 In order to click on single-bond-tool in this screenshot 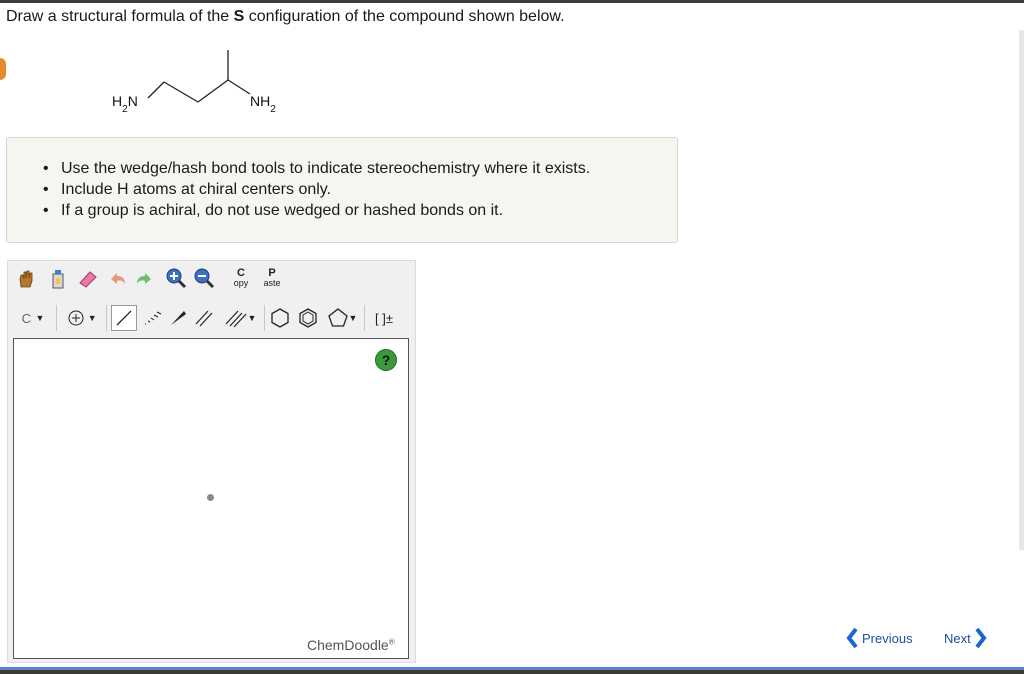, I will do `click(124, 318)`.